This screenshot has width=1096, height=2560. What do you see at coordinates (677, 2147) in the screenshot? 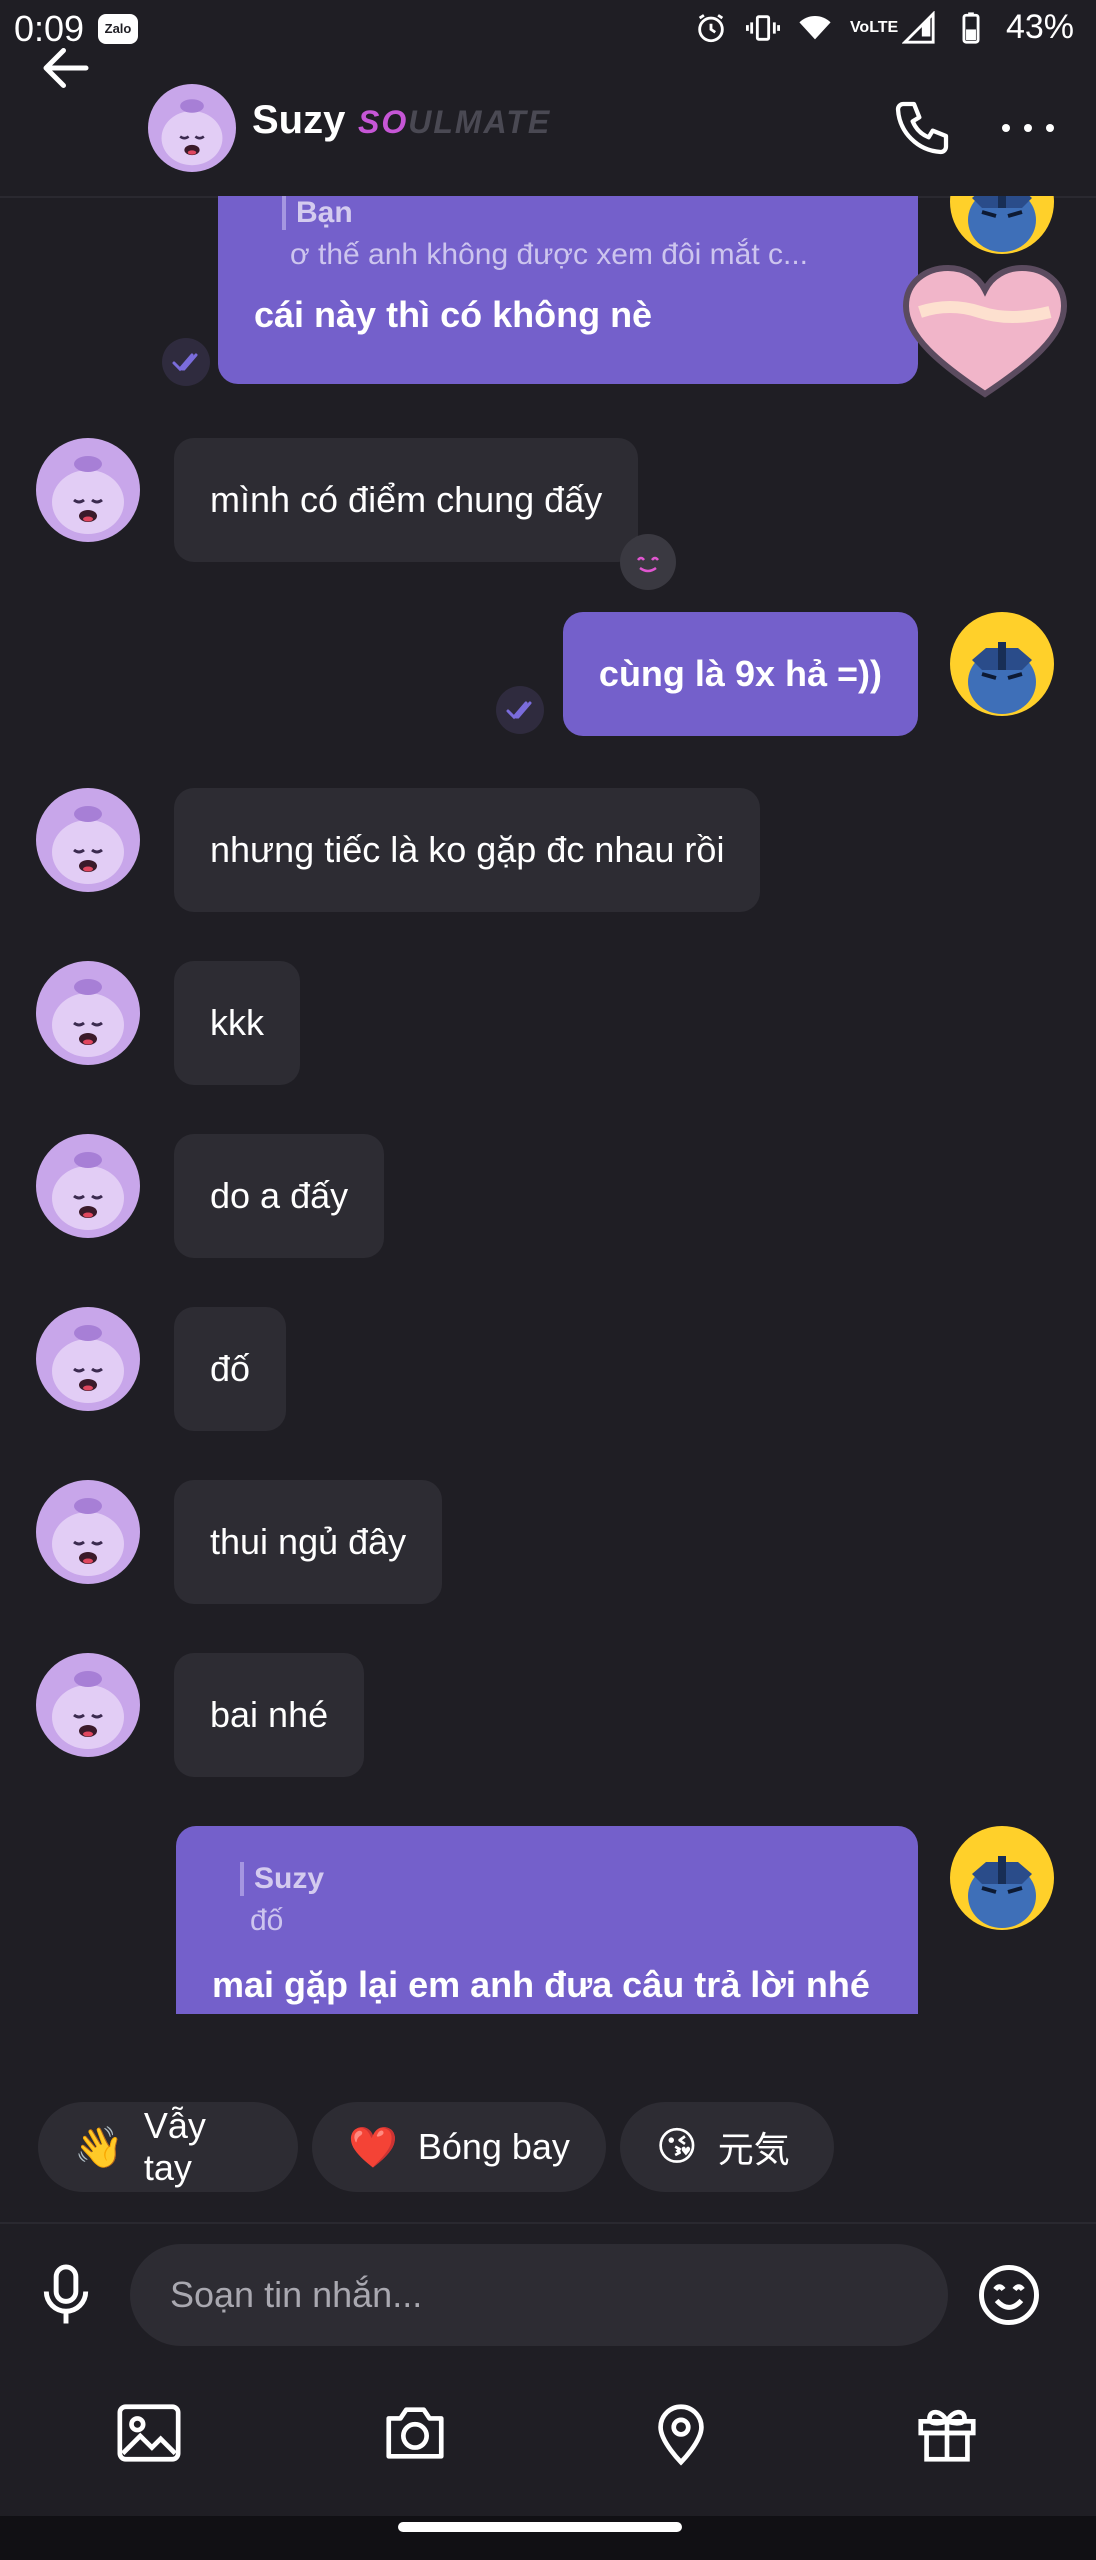
I see `kiss-face-icon: 😘` at bounding box center [677, 2147].